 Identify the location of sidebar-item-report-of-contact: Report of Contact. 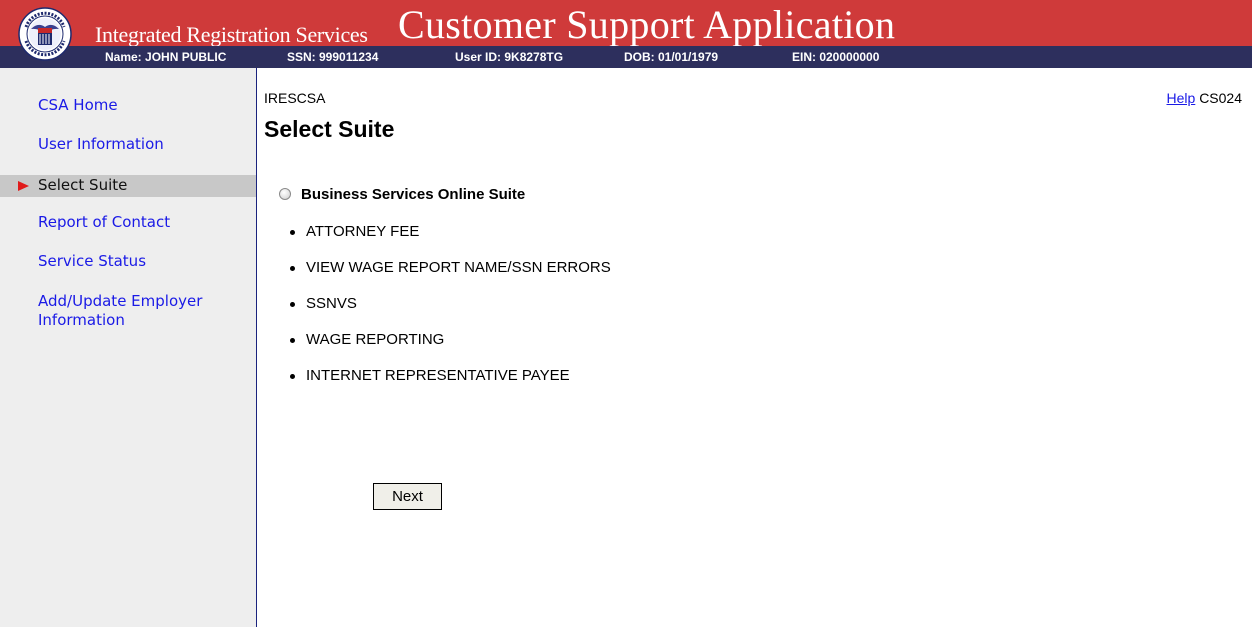
(104, 222).